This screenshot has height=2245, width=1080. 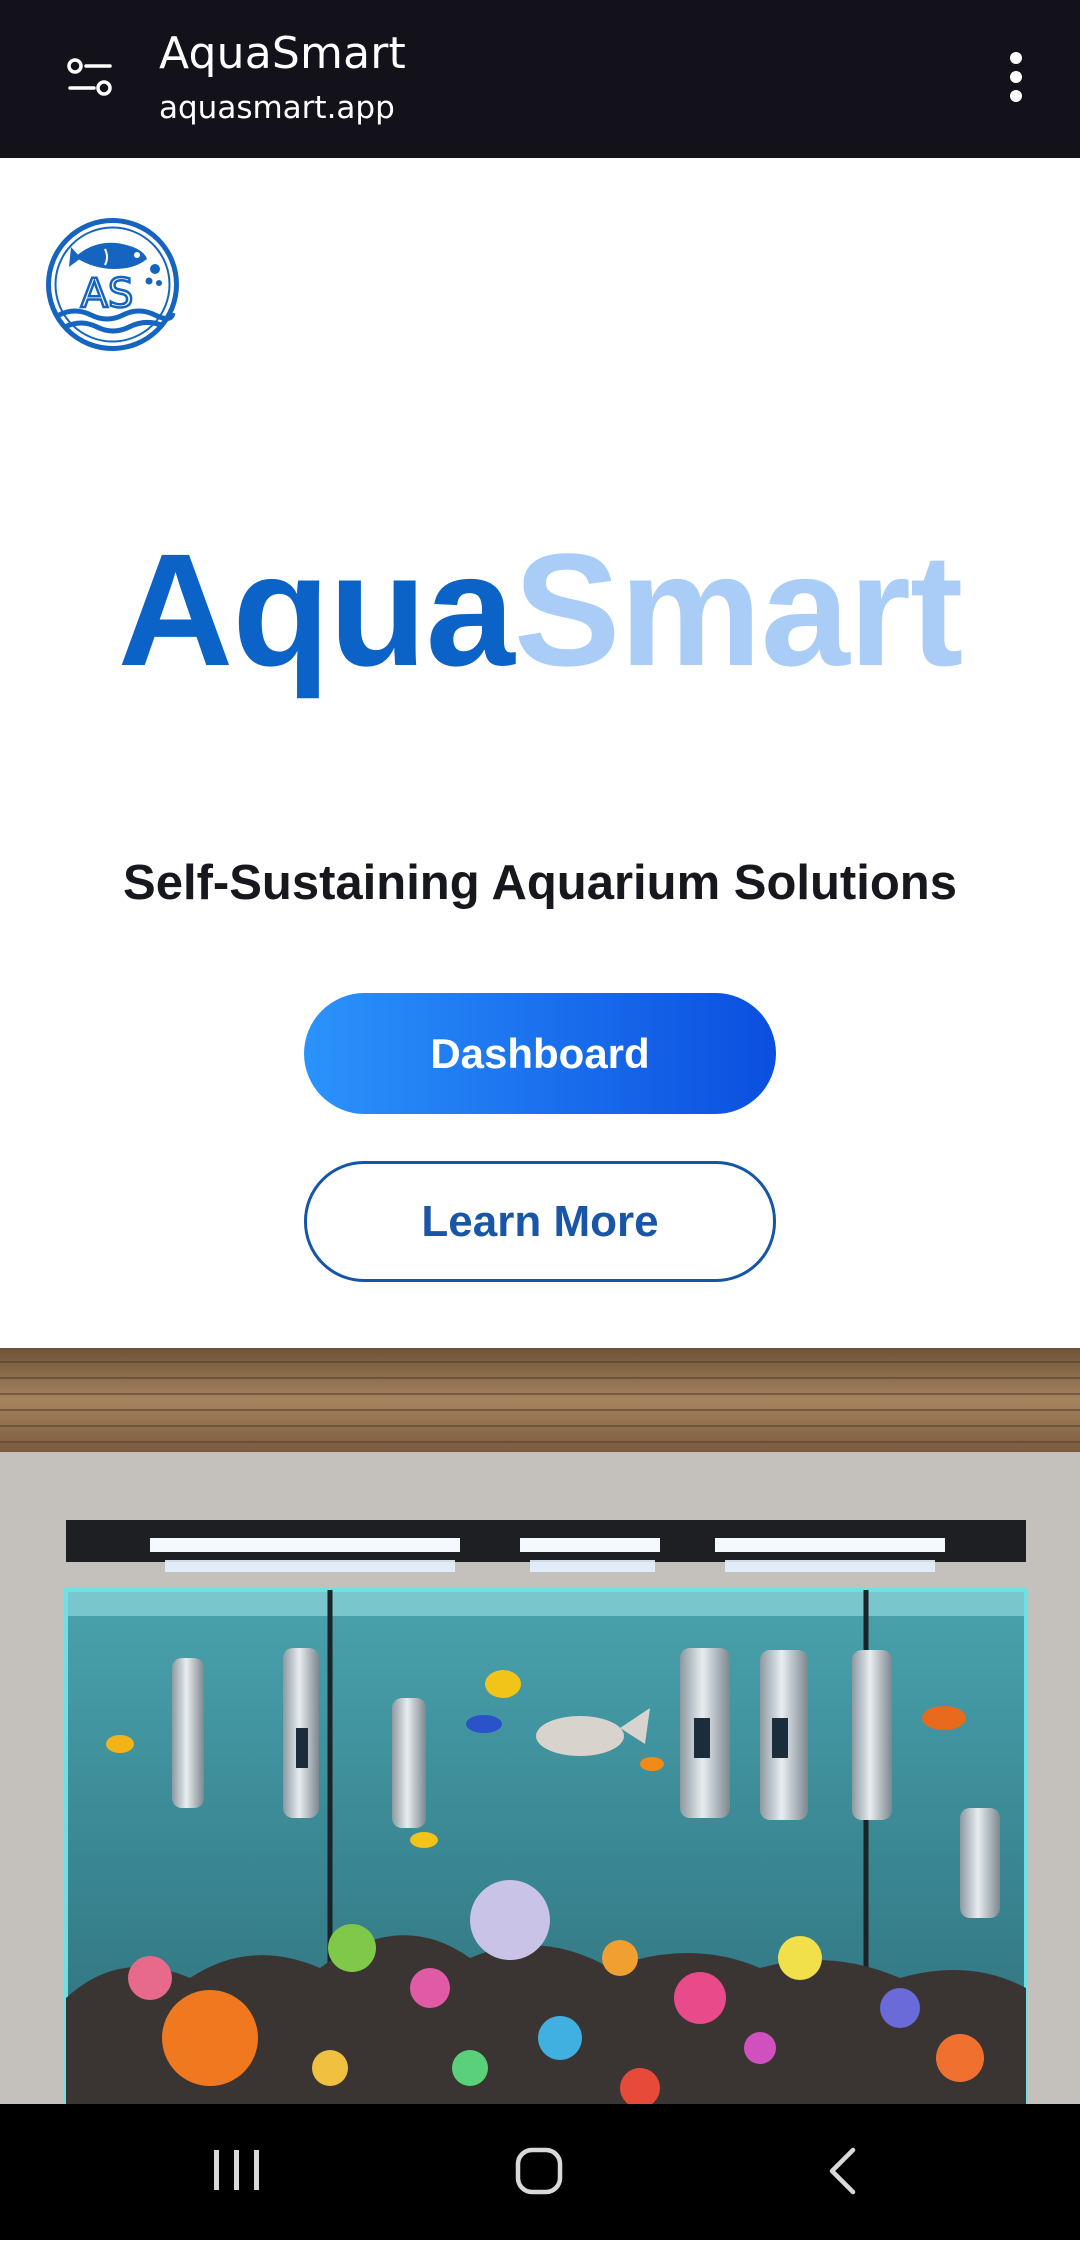 I want to click on site-title: AquaSmart, so click(x=283, y=53).